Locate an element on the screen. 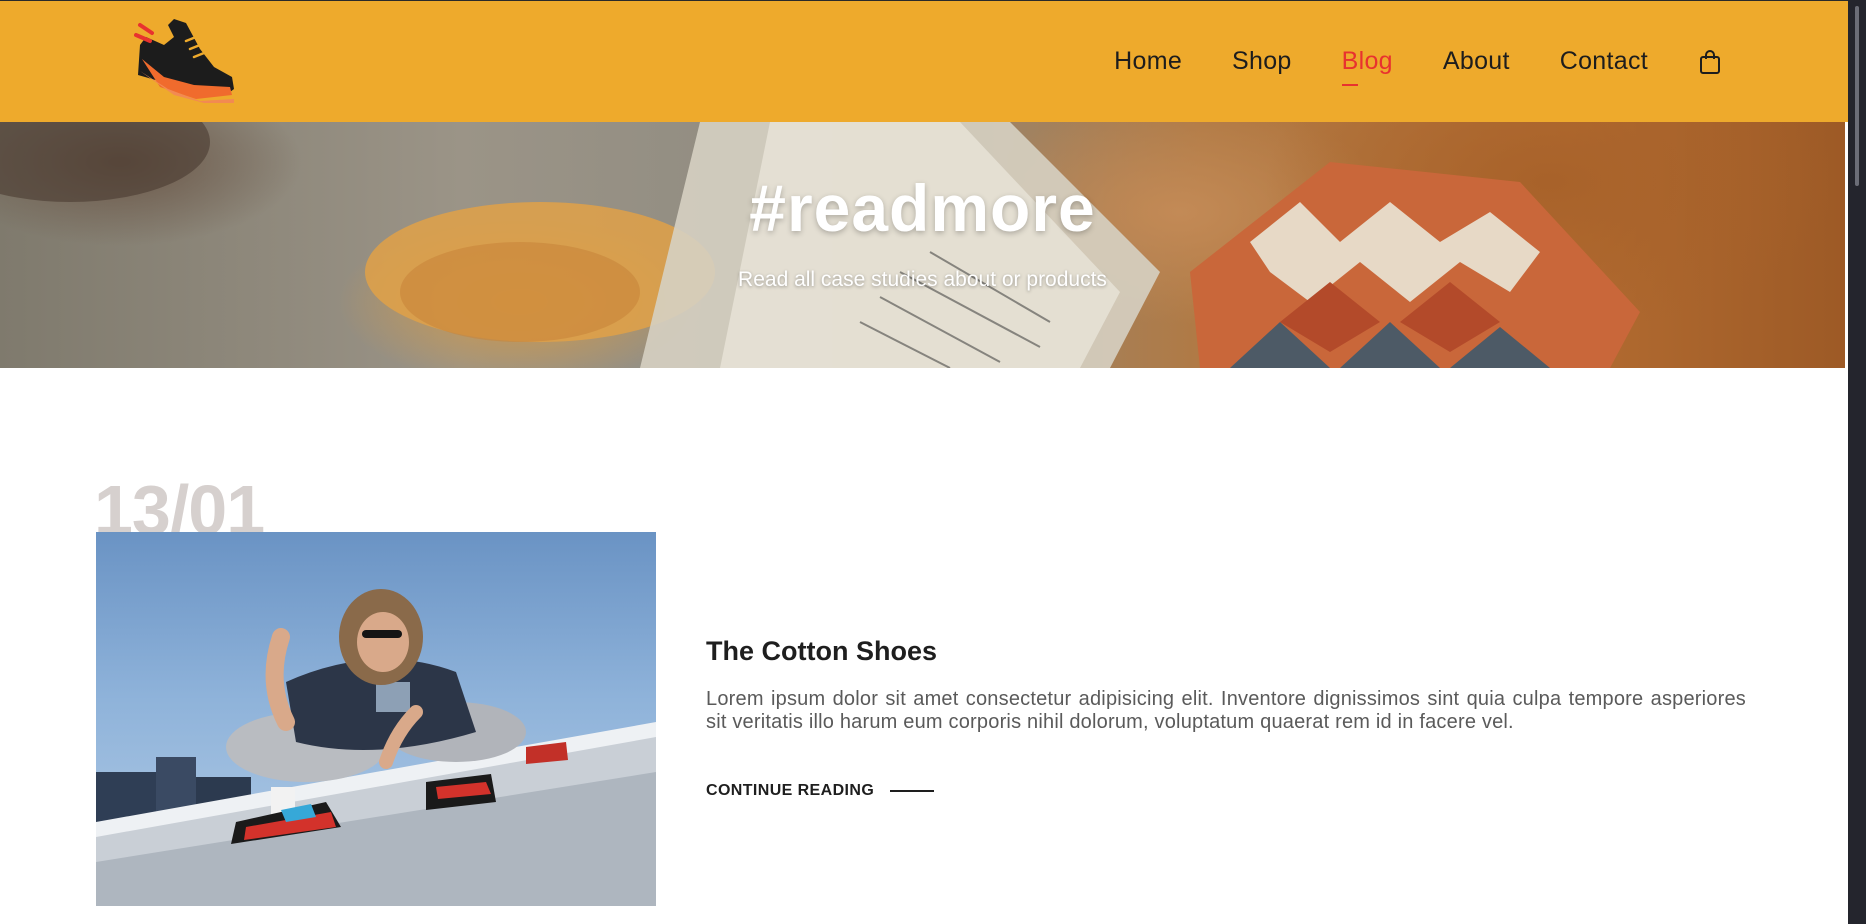  continue-reading-link: CONTINUE READING is located at coordinates (820, 791).